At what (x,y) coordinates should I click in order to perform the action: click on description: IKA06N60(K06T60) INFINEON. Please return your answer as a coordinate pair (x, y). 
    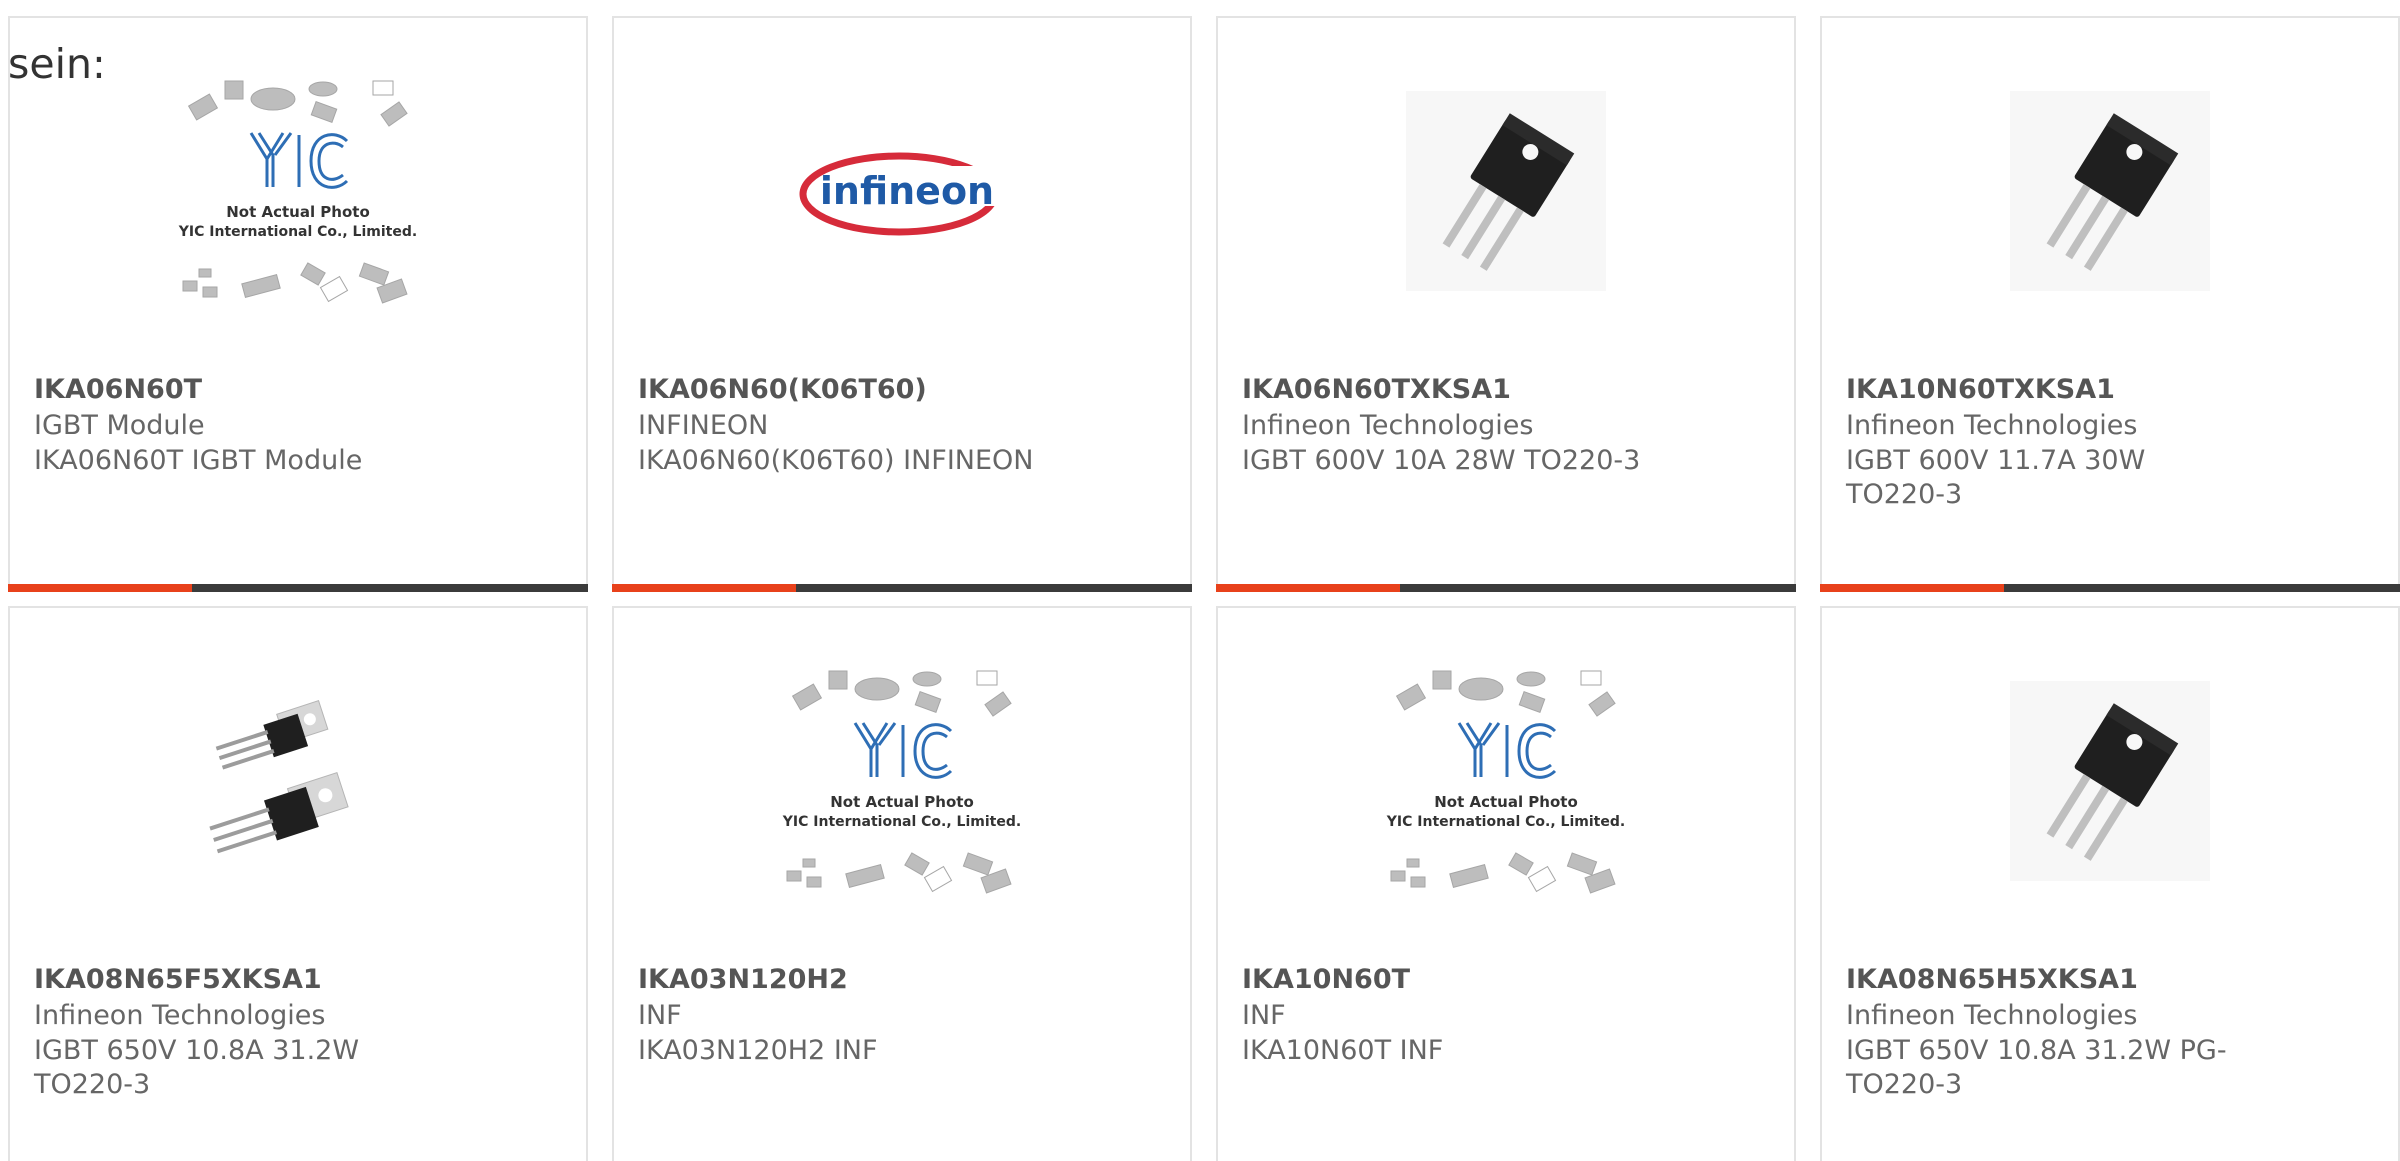
    Looking at the image, I should click on (836, 460).